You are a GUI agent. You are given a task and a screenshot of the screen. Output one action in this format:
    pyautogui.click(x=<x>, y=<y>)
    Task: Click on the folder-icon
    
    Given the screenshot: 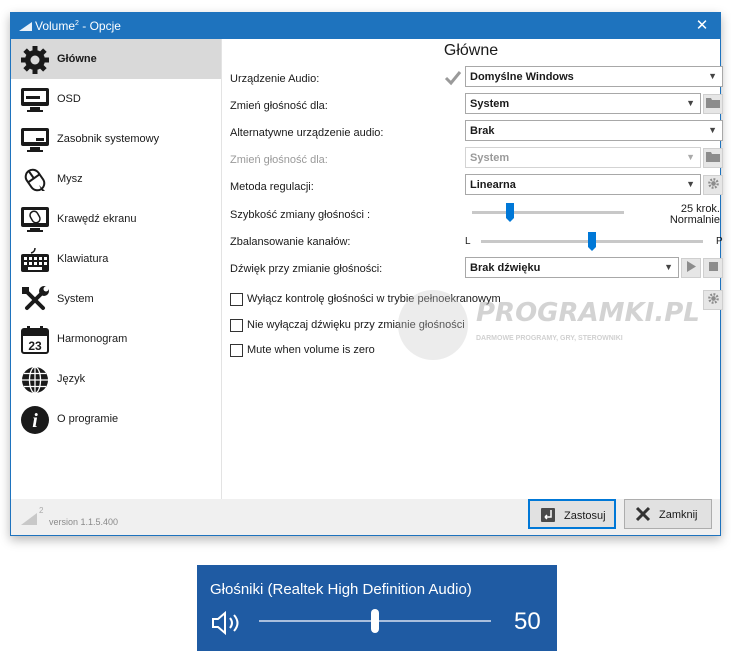 What is the action you would take?
    pyautogui.click(x=713, y=104)
    